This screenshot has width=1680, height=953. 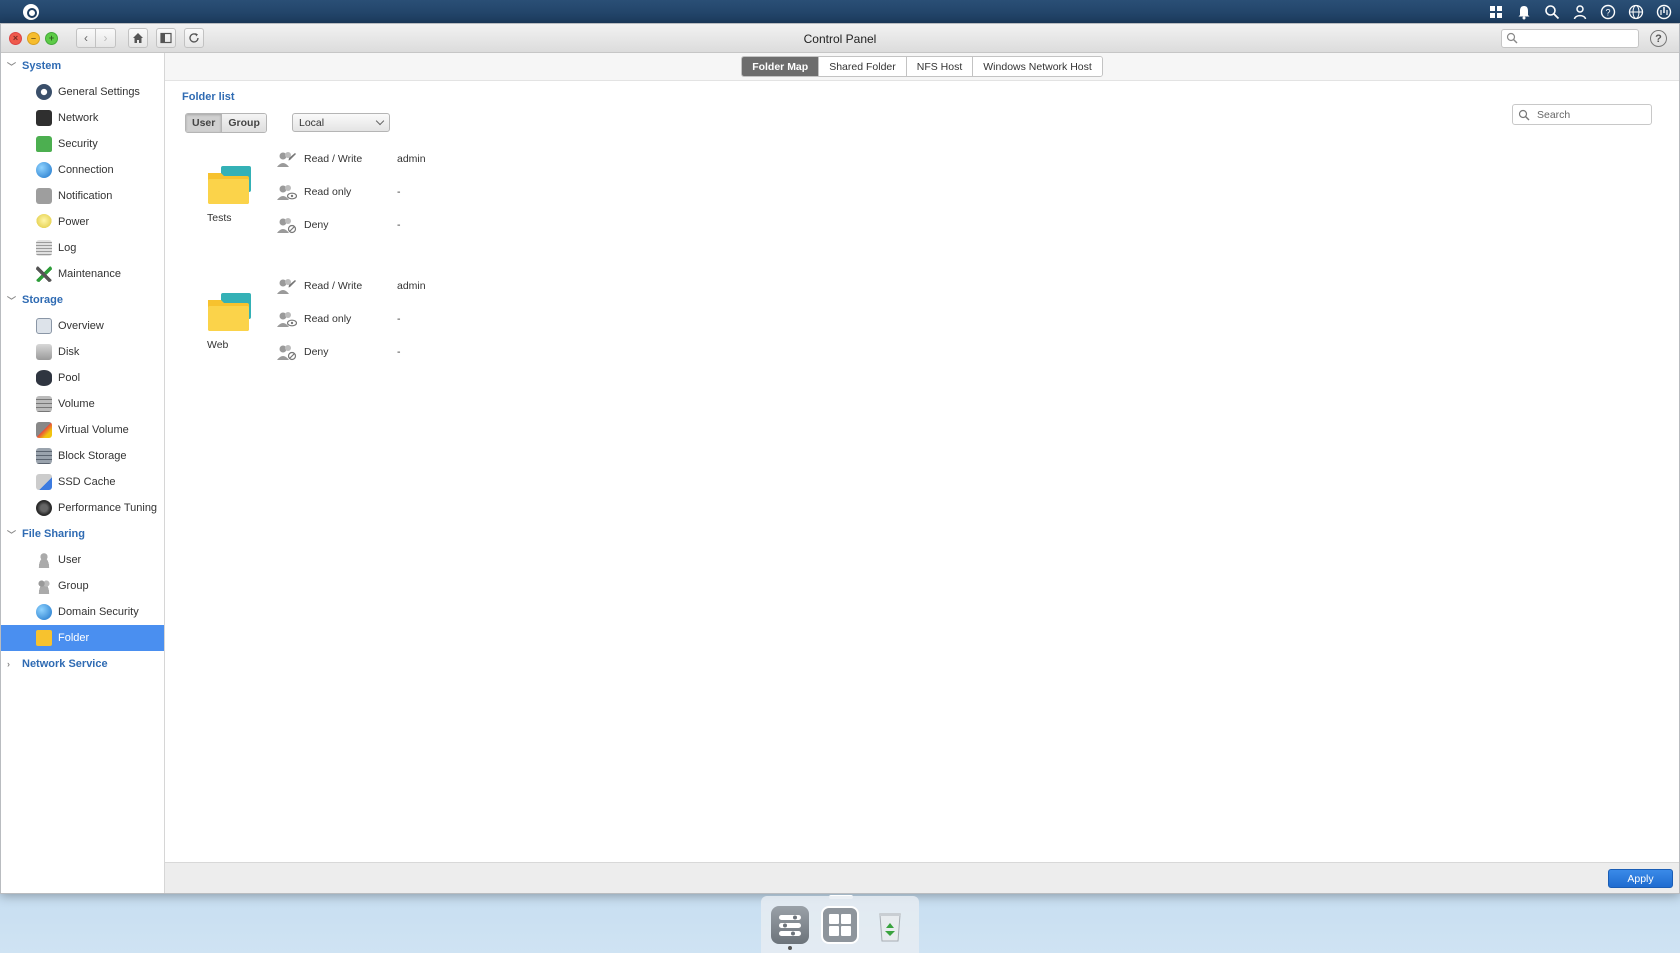 What do you see at coordinates (31, 11) in the screenshot?
I see `nas-logo-icon` at bounding box center [31, 11].